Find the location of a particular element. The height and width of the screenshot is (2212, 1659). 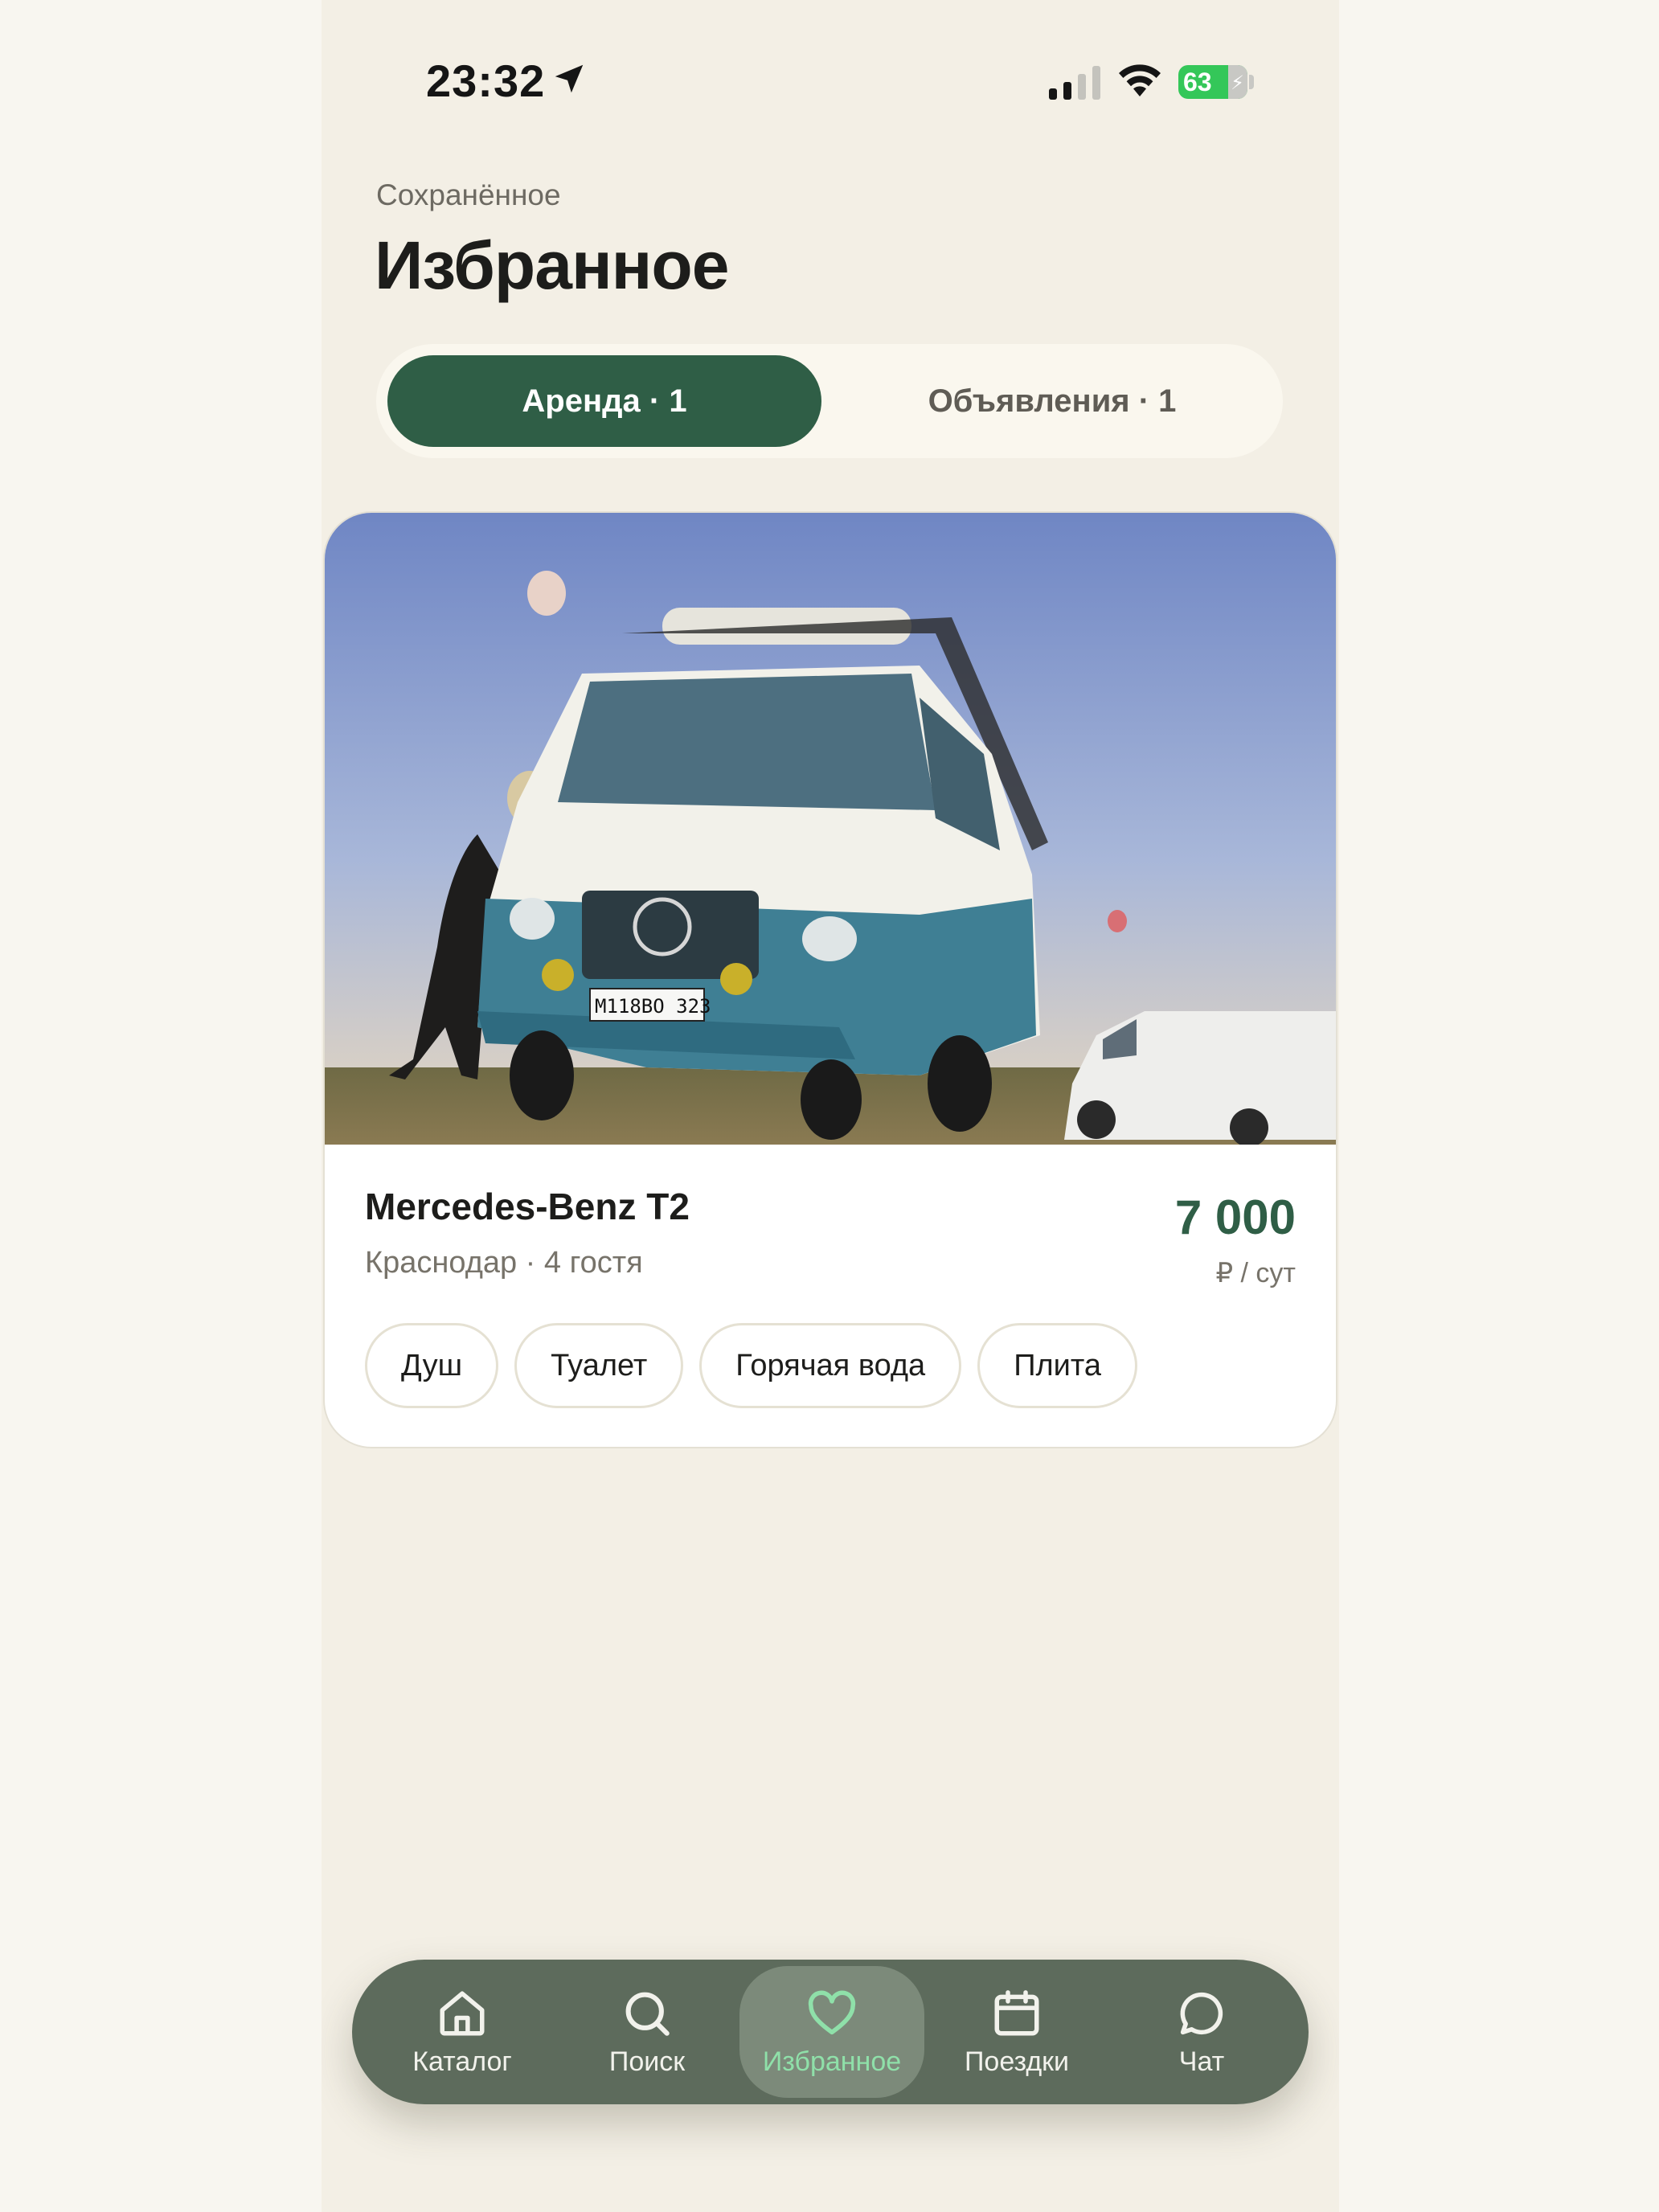

calendar-icon is located at coordinates (1016, 2012).